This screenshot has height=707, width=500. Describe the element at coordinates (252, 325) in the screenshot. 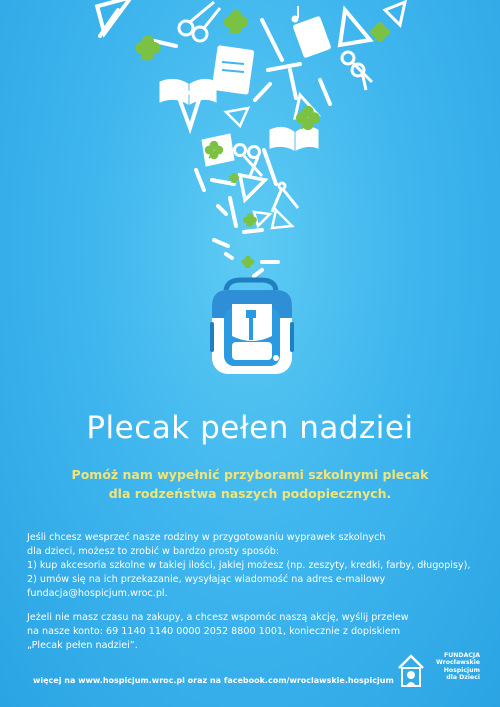

I see `backpack-icon` at that location.